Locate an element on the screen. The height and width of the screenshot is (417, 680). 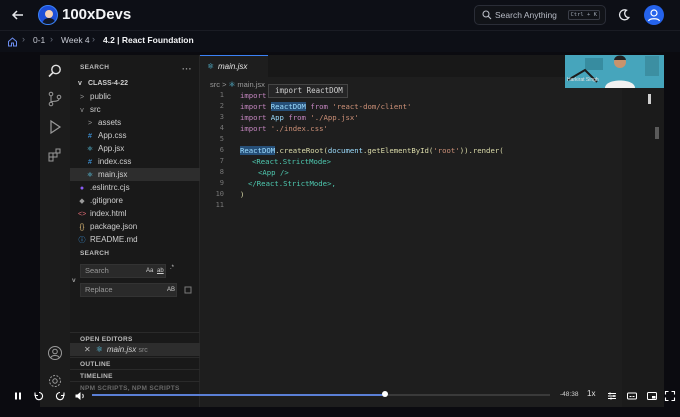
webcam-overlay: Harkirat Singh is located at coordinates (614, 71).